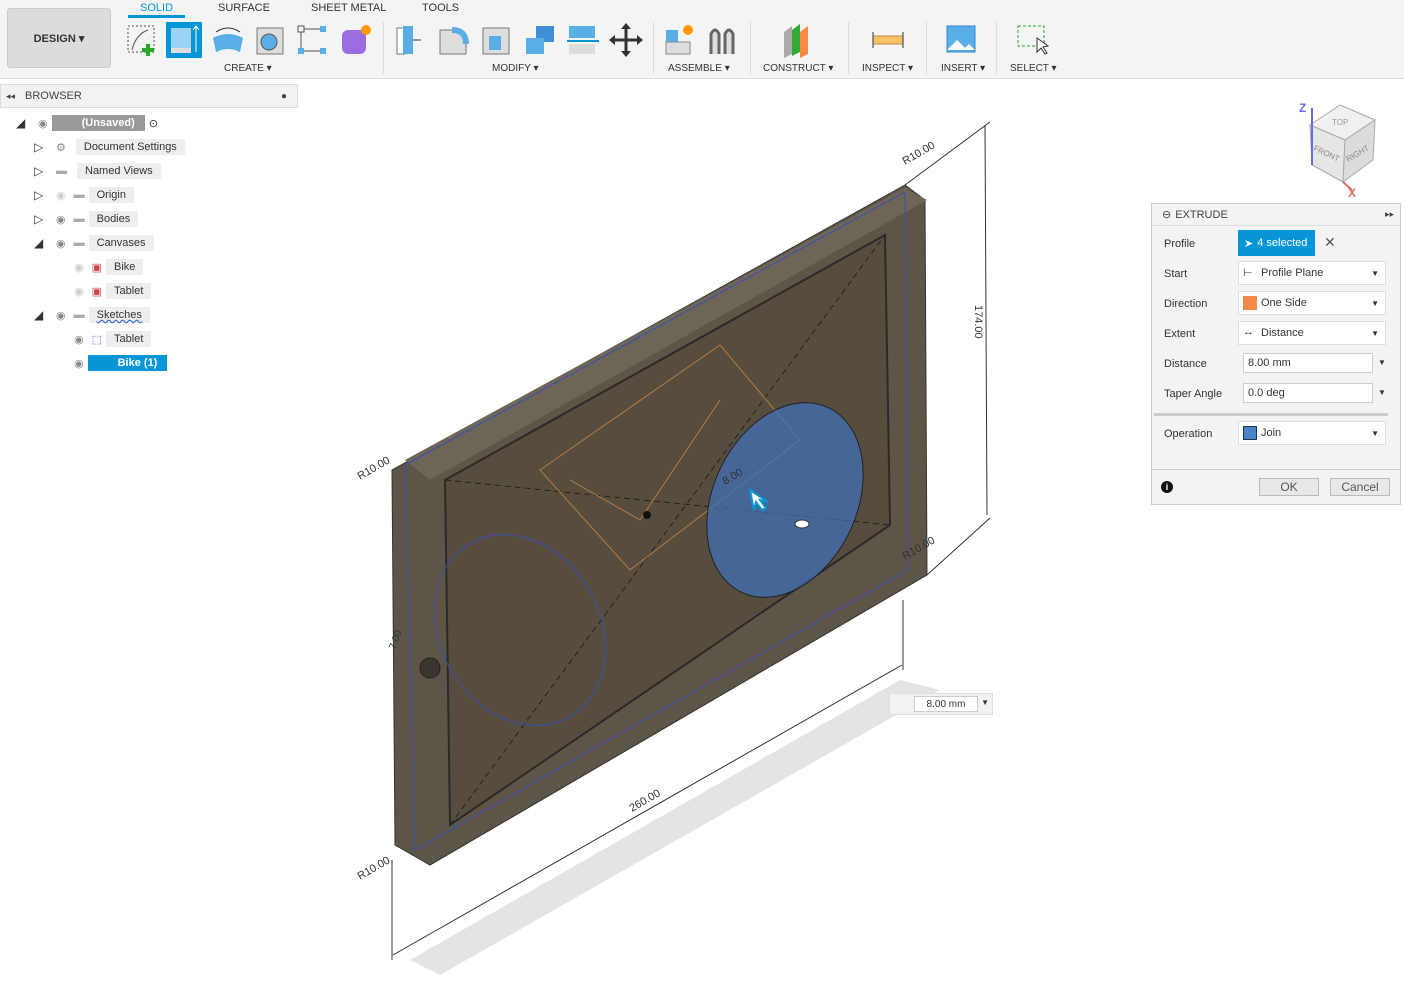  I want to click on tab-surface: SURFACE, so click(244, 8).